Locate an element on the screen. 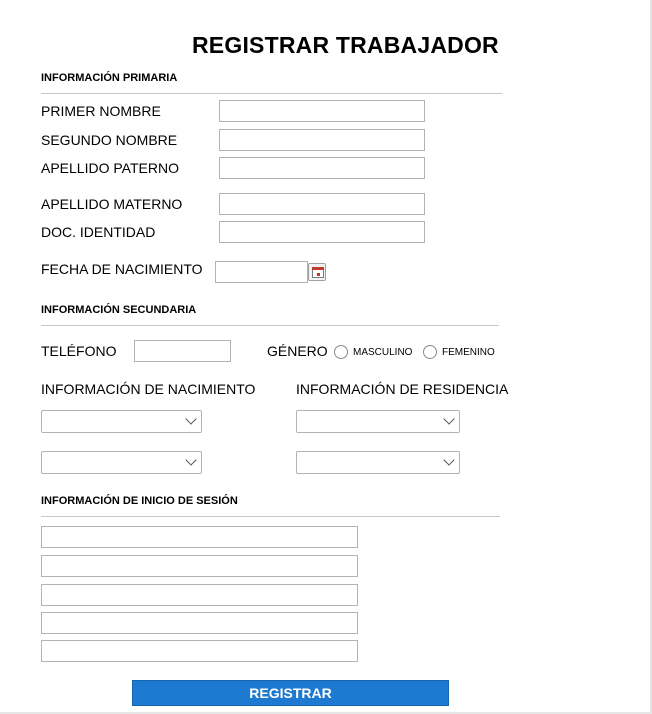 The height and width of the screenshot is (714, 652). masculino-radio is located at coordinates (341, 352).